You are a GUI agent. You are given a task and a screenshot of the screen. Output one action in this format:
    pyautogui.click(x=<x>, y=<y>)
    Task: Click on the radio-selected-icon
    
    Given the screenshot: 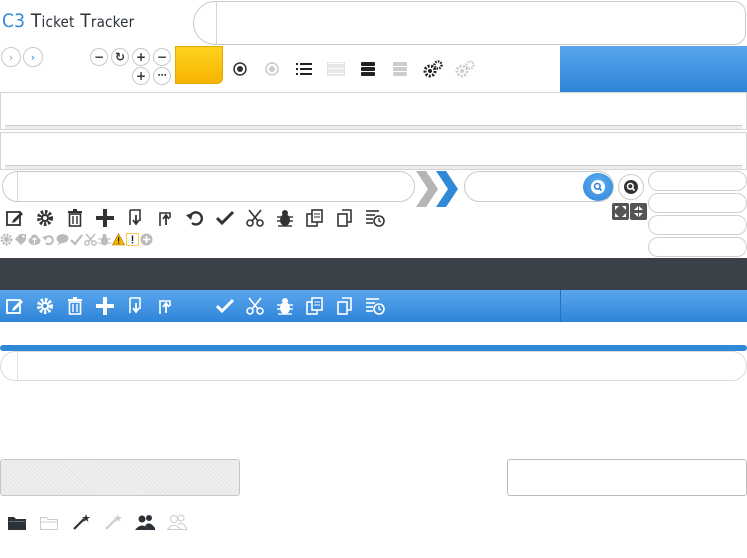 What is the action you would take?
    pyautogui.click(x=240, y=69)
    